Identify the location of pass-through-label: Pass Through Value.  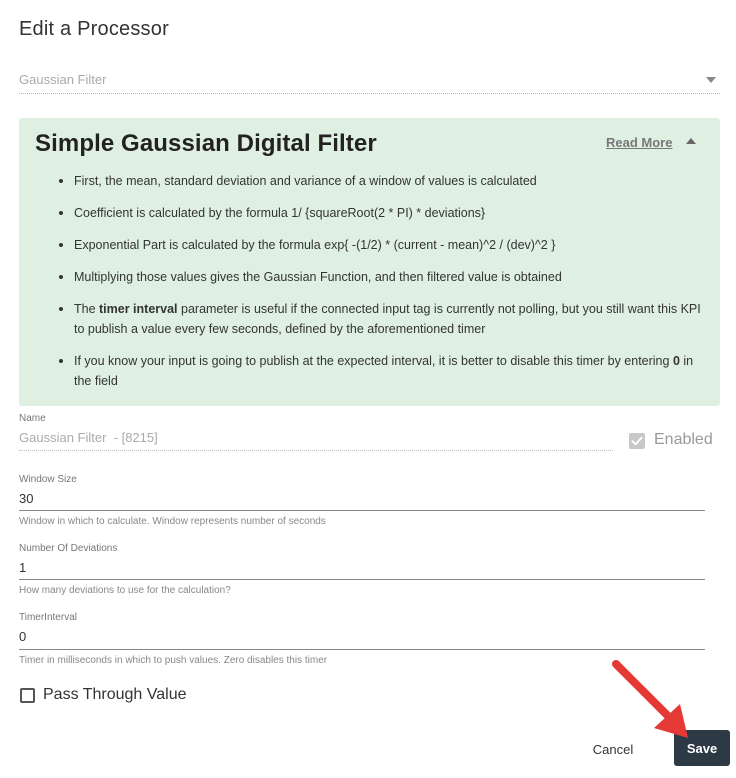
(115, 694).